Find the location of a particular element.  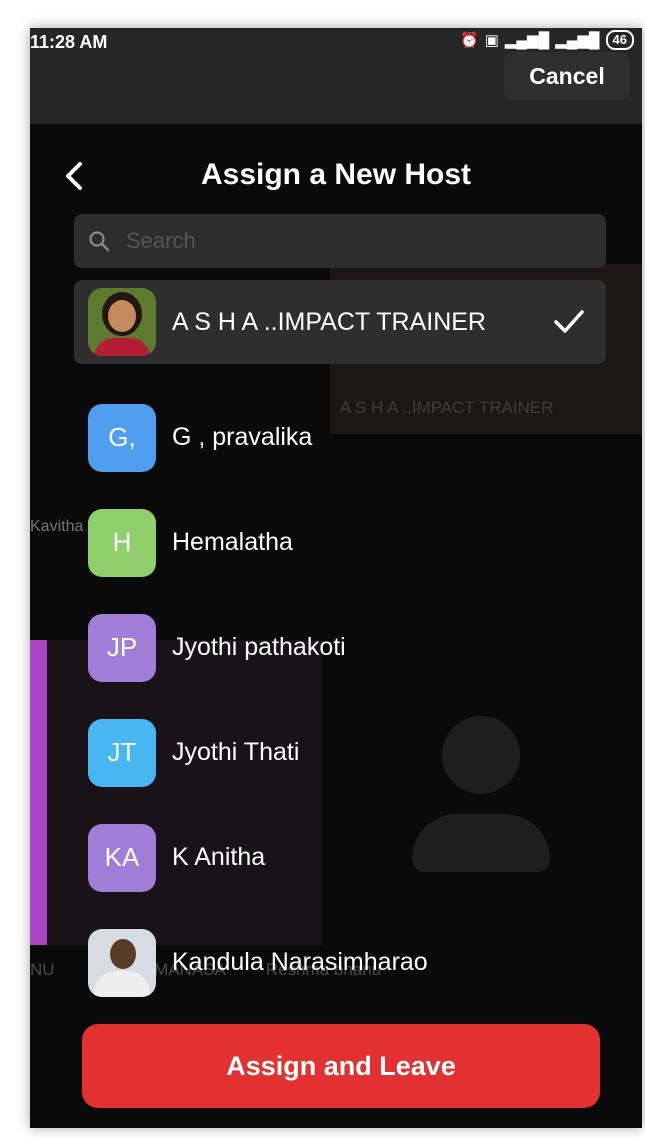

participant-name: A S H A ..IMPACT TRAINER is located at coordinates (329, 321).